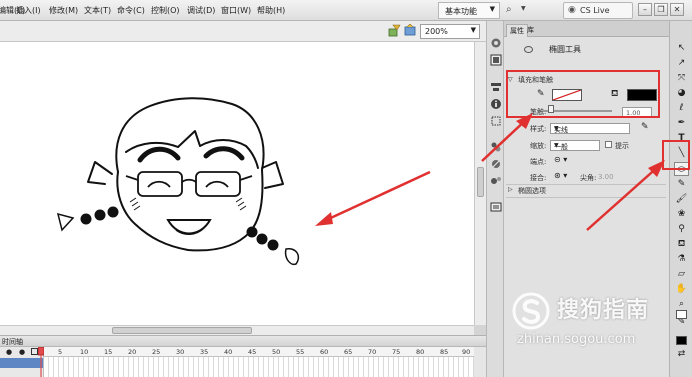 The image size is (692, 377). Describe the element at coordinates (531, 311) in the screenshot. I see `sogou-logo-icon` at that location.